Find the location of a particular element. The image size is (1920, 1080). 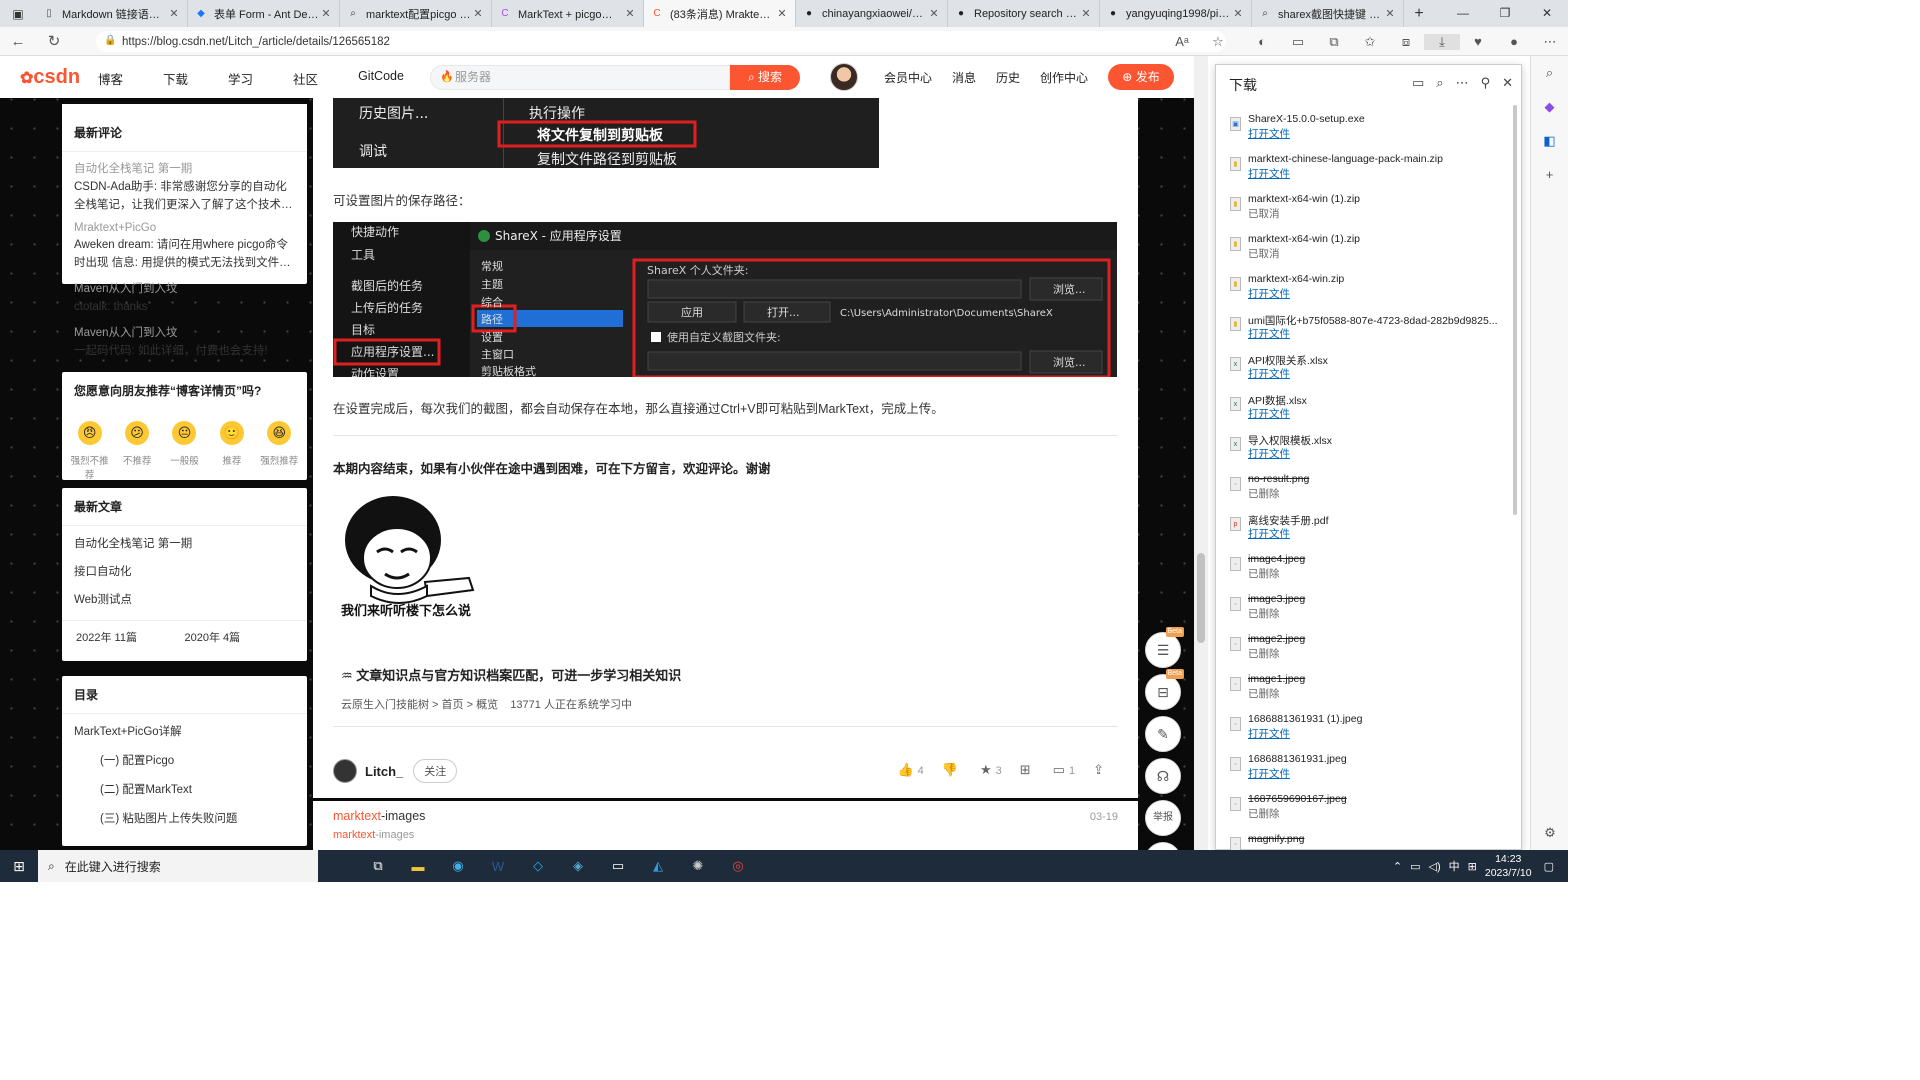

scrollbar-thumb is located at coordinates (1201, 598).